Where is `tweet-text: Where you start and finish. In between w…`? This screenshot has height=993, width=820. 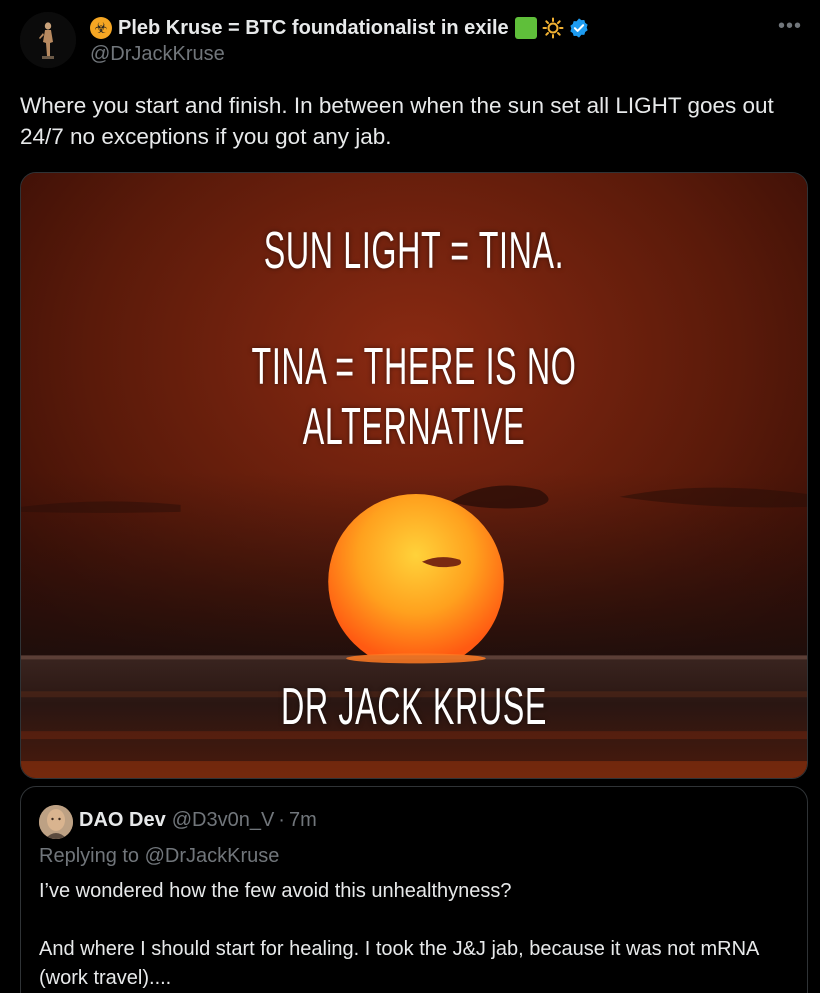
tweet-text: Where you start and finish. In between w… is located at coordinates (397, 121).